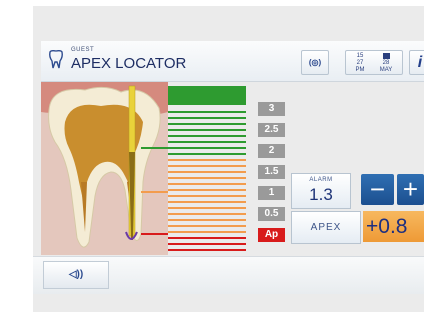 This screenshot has height=320, width=424. What do you see at coordinates (228, 275) in the screenshot?
I see `footer-bar: ◁))` at bounding box center [228, 275].